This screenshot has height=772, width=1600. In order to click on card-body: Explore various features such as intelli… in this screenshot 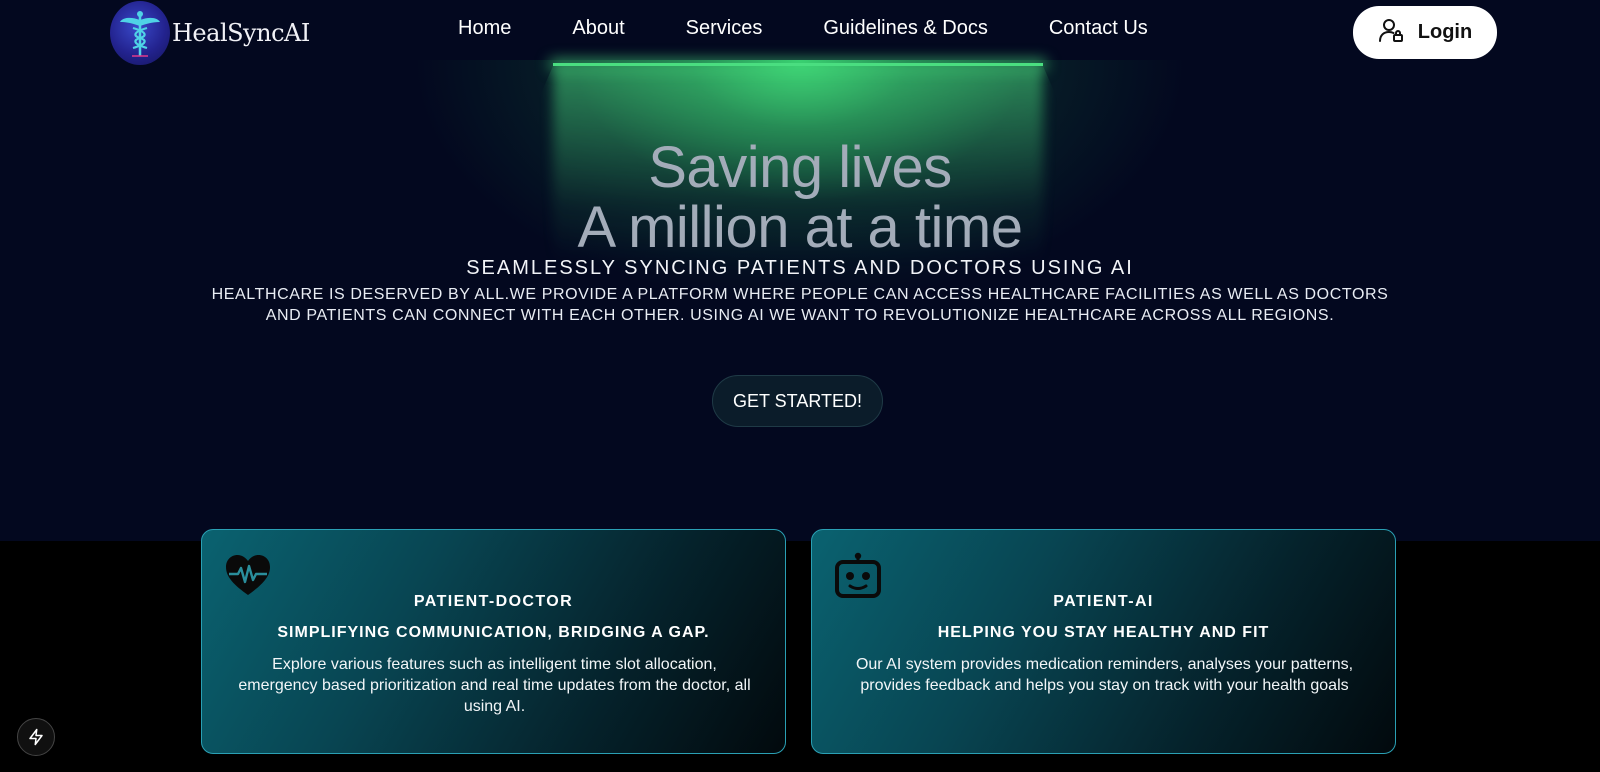, I will do `click(494, 685)`.